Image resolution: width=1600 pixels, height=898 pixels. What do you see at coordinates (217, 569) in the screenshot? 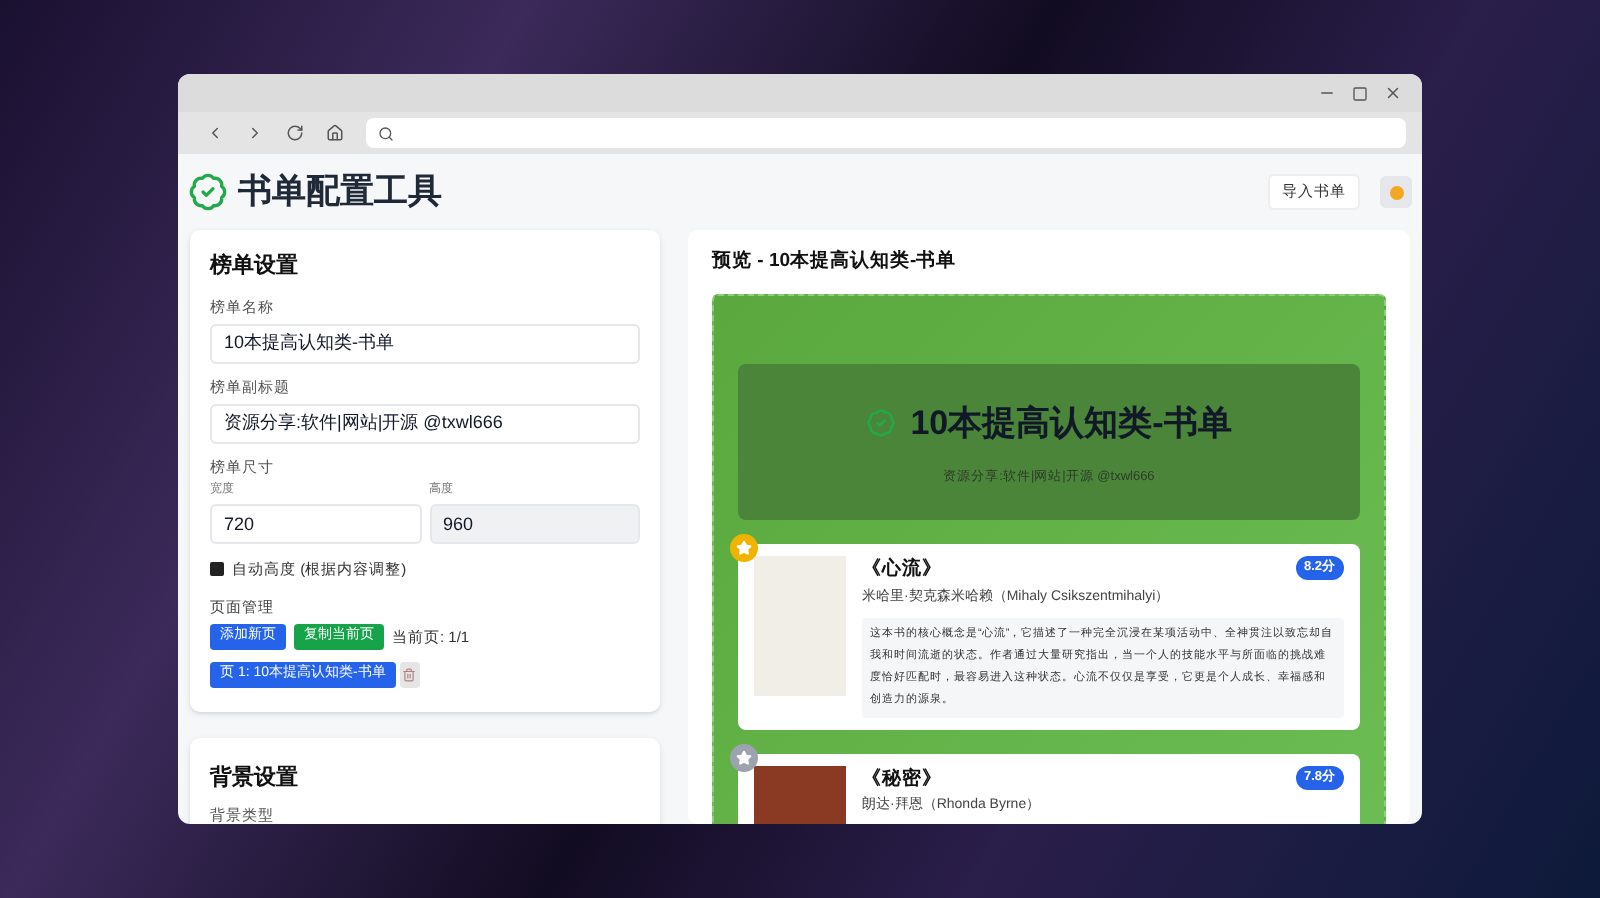
I see `checkbox` at bounding box center [217, 569].